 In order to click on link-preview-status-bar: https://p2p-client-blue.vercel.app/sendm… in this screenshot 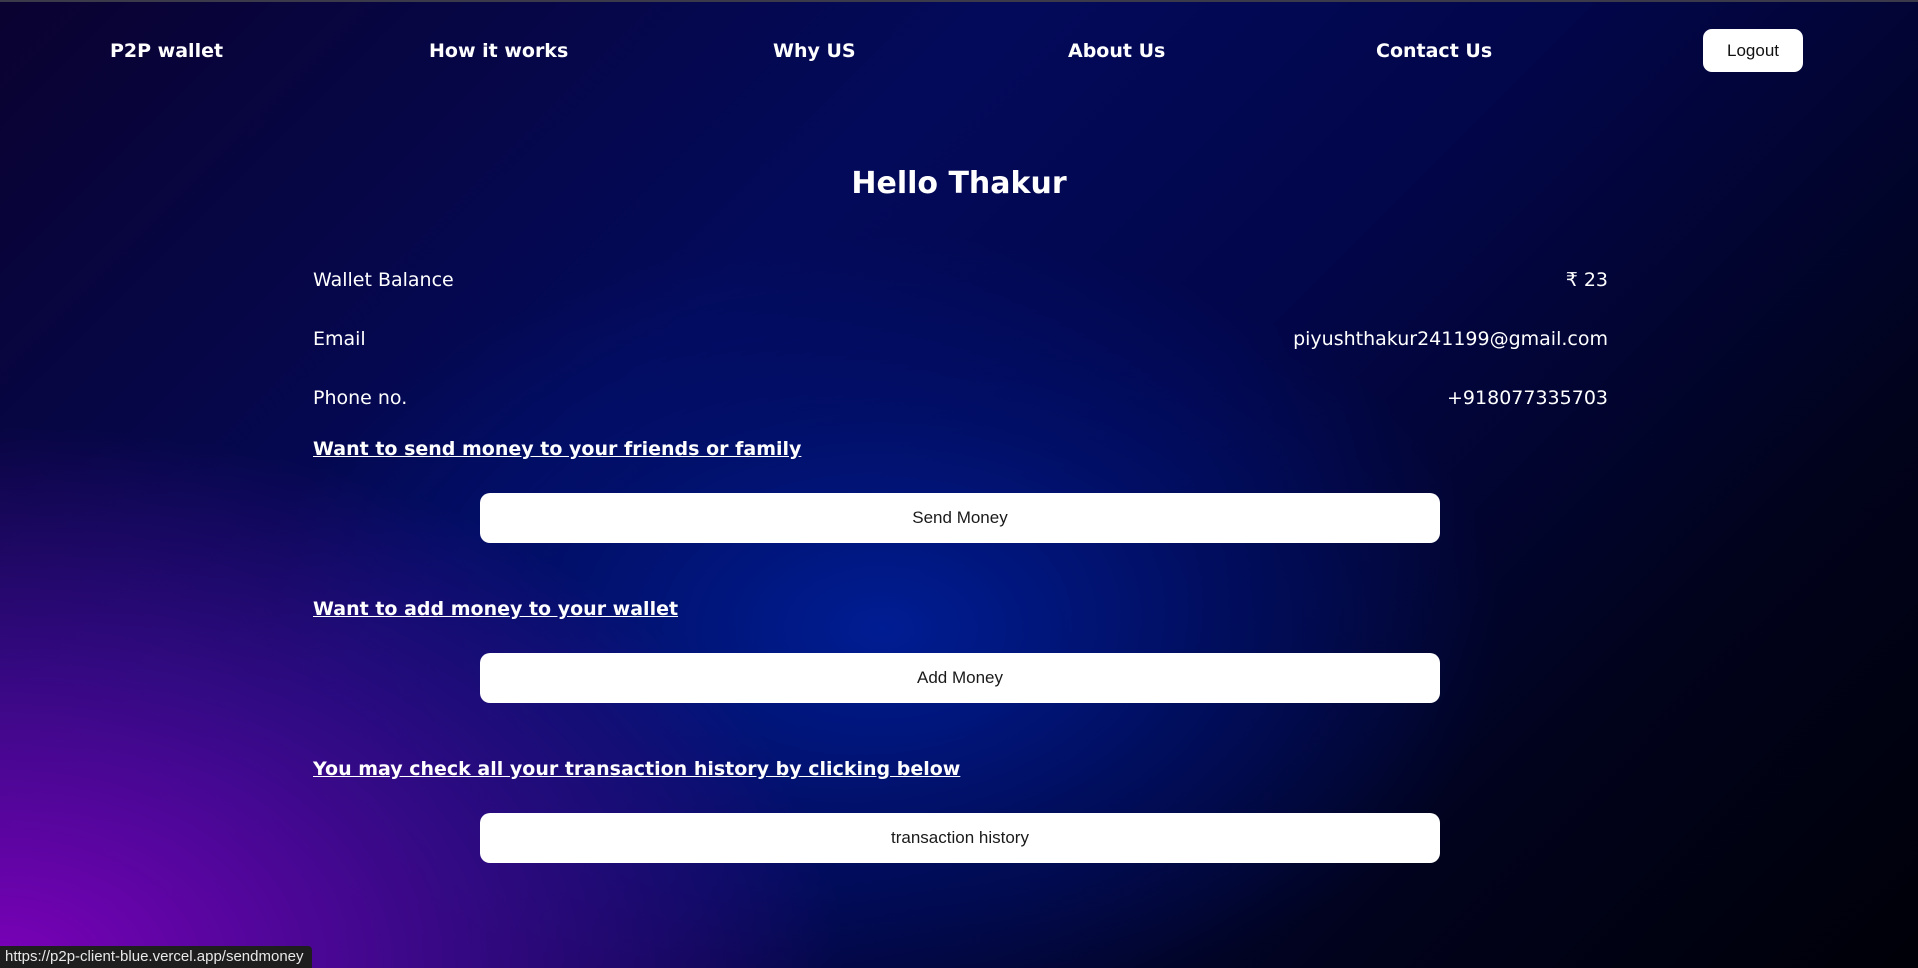, I will do `click(156, 957)`.